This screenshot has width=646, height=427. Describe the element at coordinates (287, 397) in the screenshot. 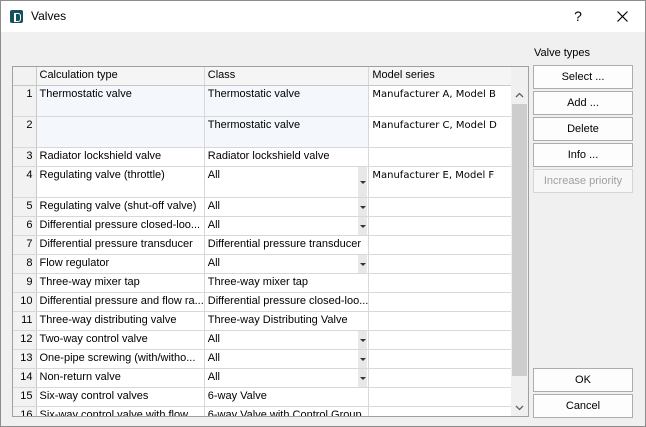

I see `class-cell: 6-way Valve` at that location.